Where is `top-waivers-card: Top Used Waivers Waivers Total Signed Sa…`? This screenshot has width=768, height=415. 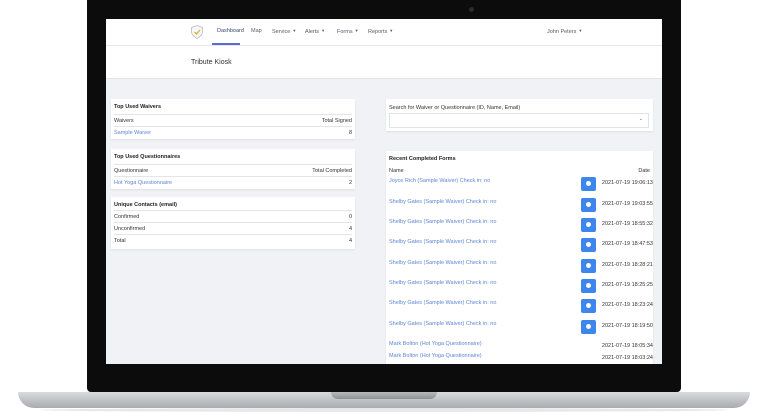 top-waivers-card: Top Used Waivers Waivers Total Signed Sa… is located at coordinates (233, 119).